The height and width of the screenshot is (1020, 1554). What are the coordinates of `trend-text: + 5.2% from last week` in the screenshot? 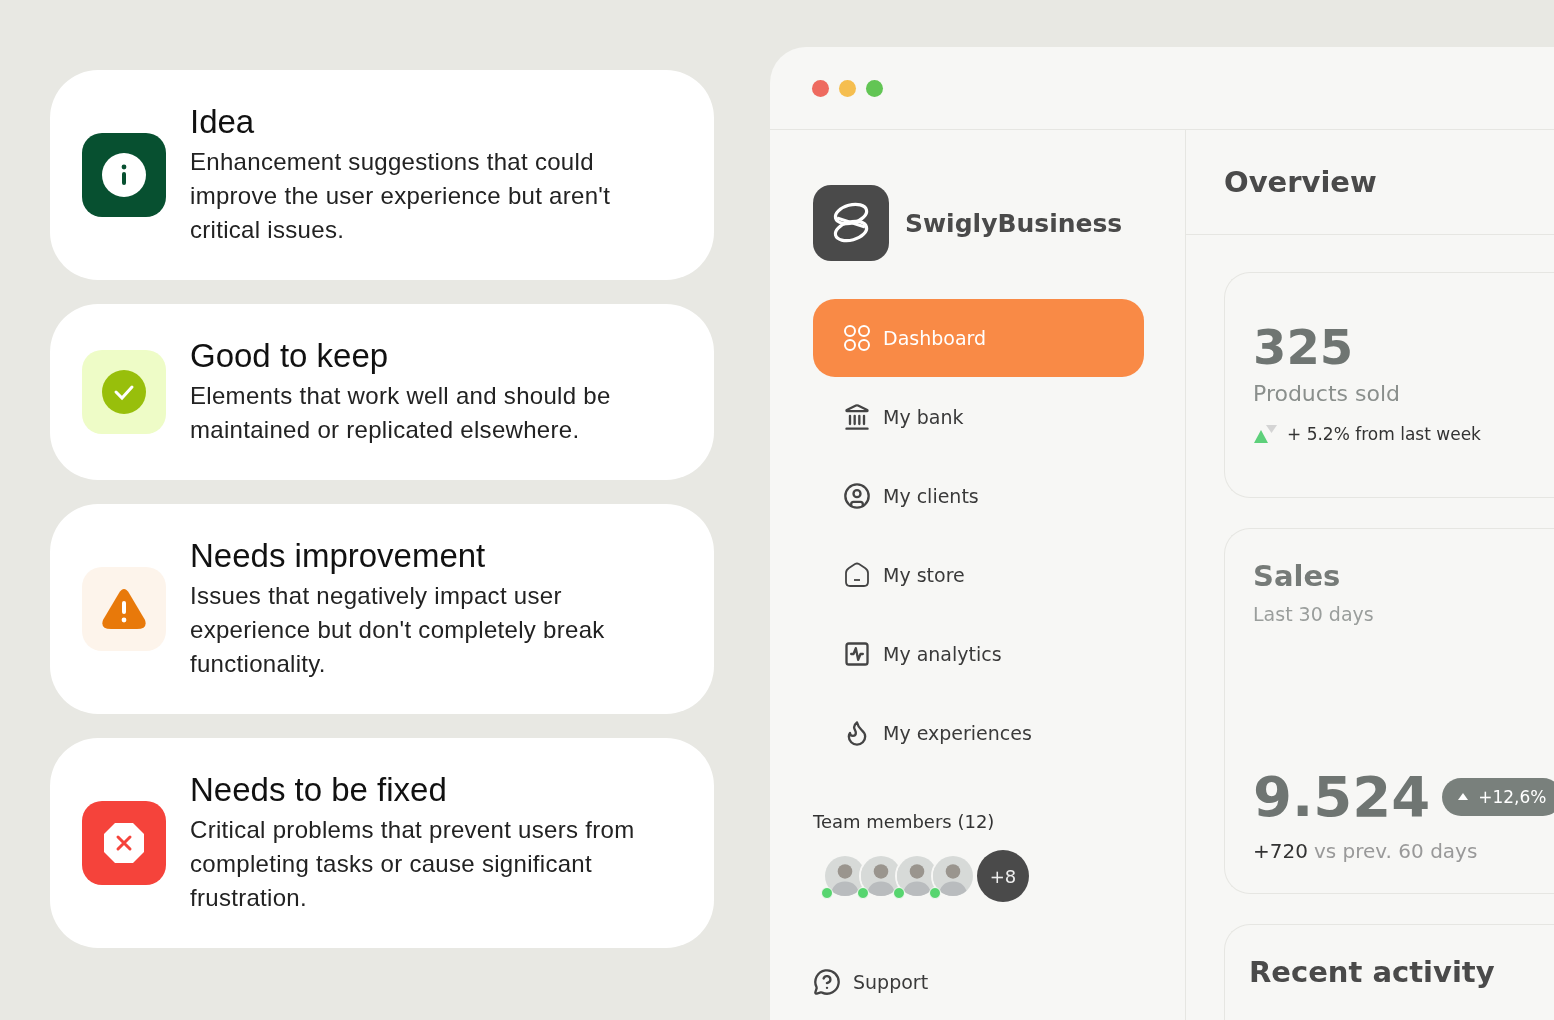 It's located at (1384, 434).